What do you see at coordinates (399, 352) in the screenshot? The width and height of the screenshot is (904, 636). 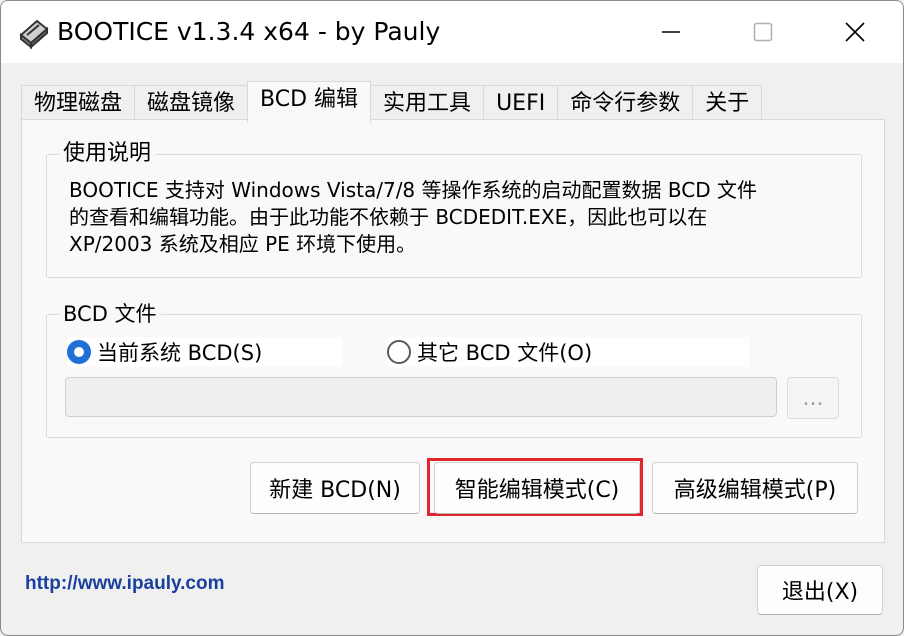 I see `radio-unchecked-icon` at bounding box center [399, 352].